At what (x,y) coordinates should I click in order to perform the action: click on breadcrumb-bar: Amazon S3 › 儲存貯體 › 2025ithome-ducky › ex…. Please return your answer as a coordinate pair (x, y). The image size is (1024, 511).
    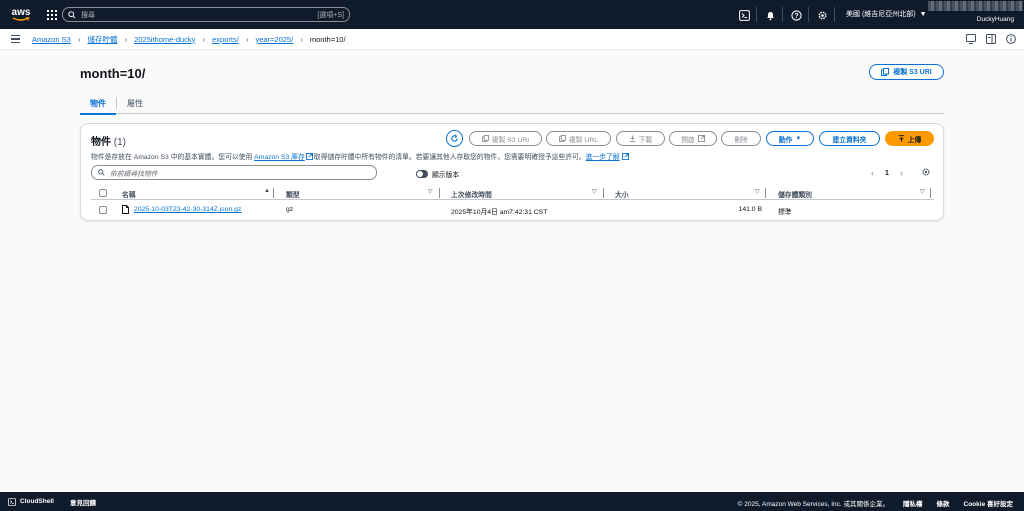
    Looking at the image, I should click on (512, 39).